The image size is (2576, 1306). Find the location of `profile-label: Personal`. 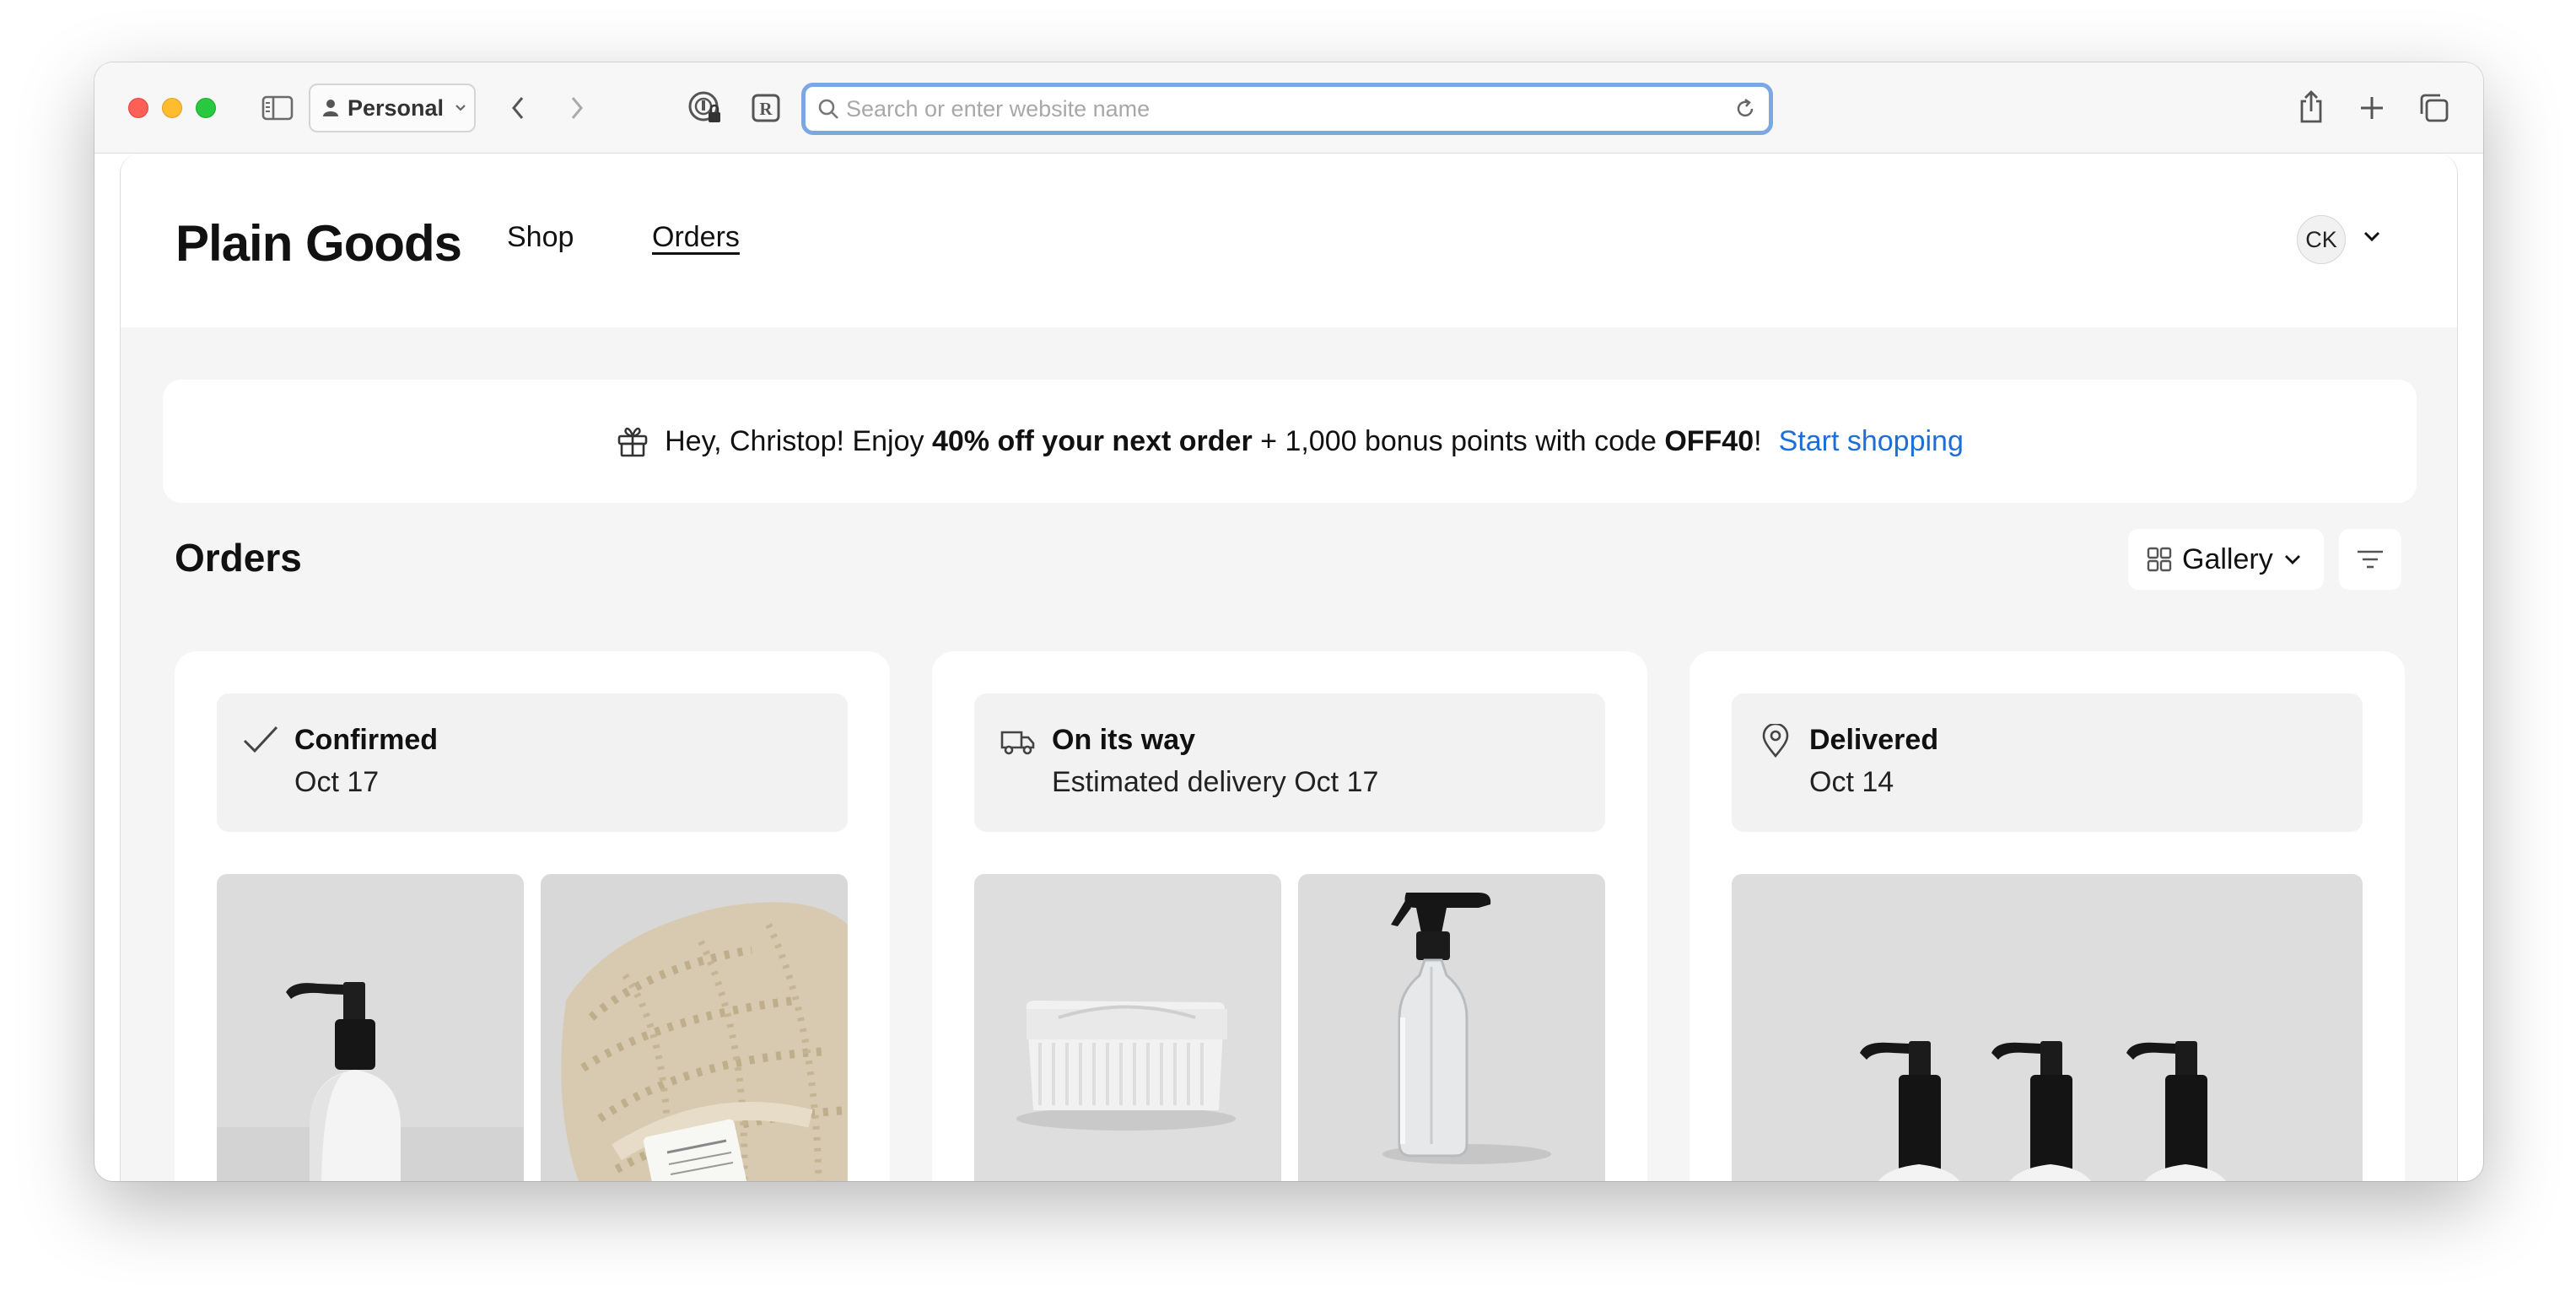

profile-label: Personal is located at coordinates (396, 107).